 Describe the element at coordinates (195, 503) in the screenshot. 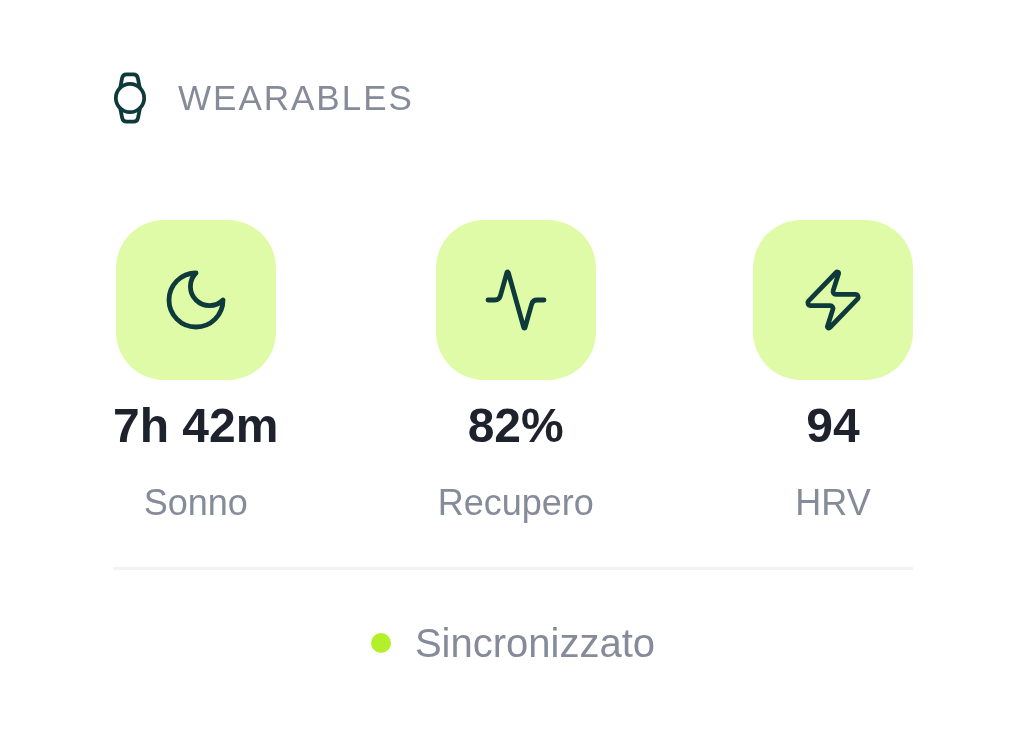

I see `metric-label: Sonno` at that location.